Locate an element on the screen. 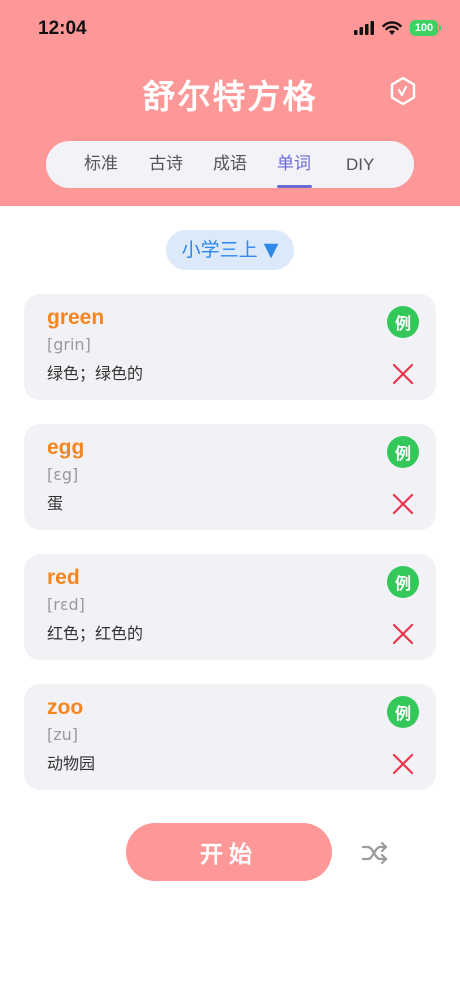  phonetic-text: [grin] is located at coordinates (69, 344).